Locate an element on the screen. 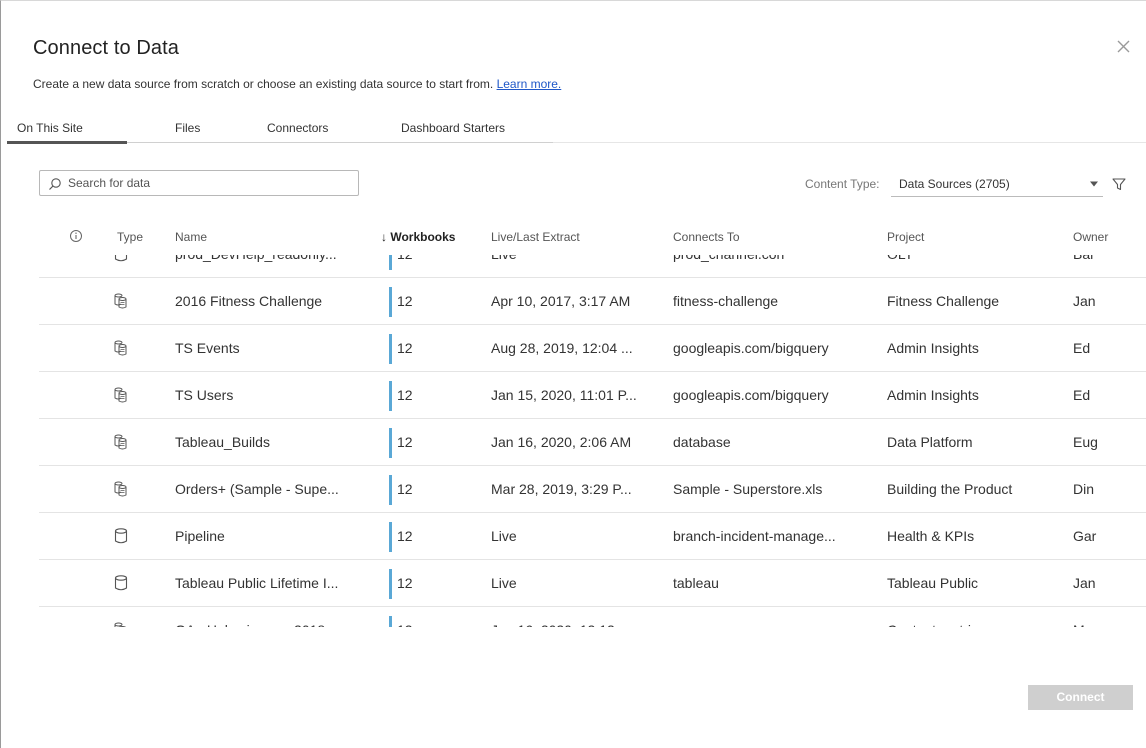  live-extract-column-header: Live/Last Extract is located at coordinates (535, 237).